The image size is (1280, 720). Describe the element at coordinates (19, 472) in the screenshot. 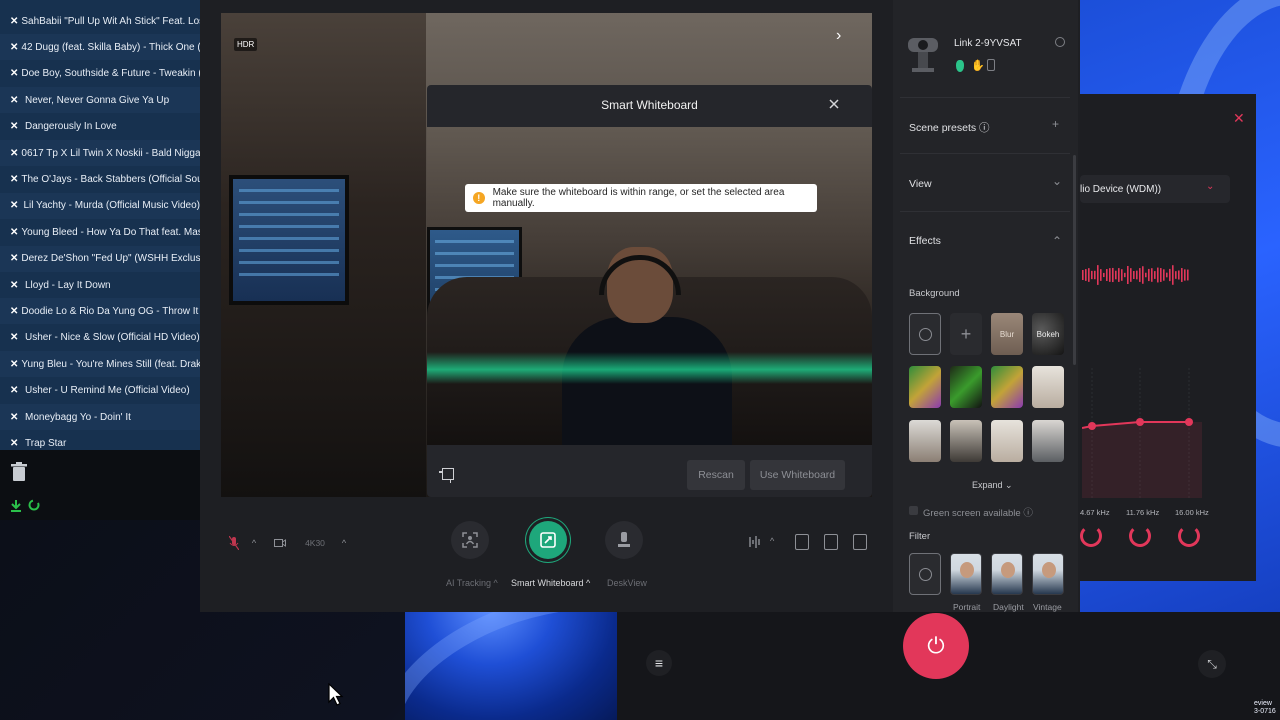

I see `trash-icon` at that location.